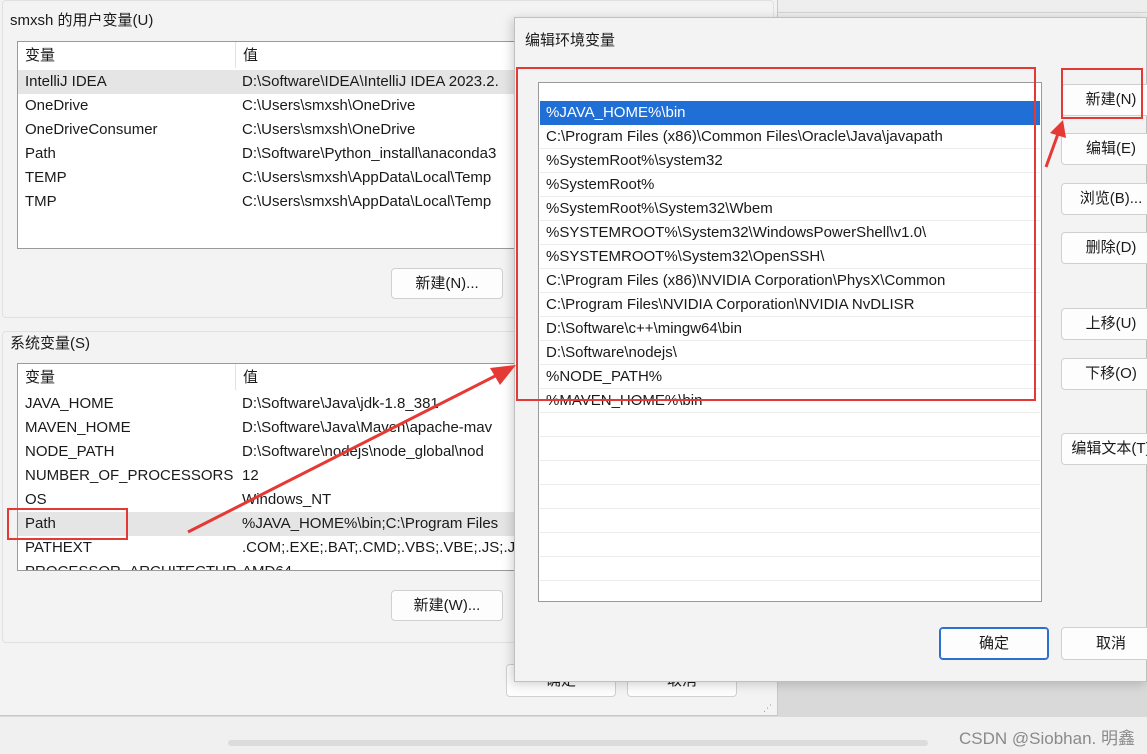 Image resolution: width=1147 pixels, height=754 pixels. Describe the element at coordinates (570, 40) in the screenshot. I see `dialog-title: 编辑环境变量` at that location.